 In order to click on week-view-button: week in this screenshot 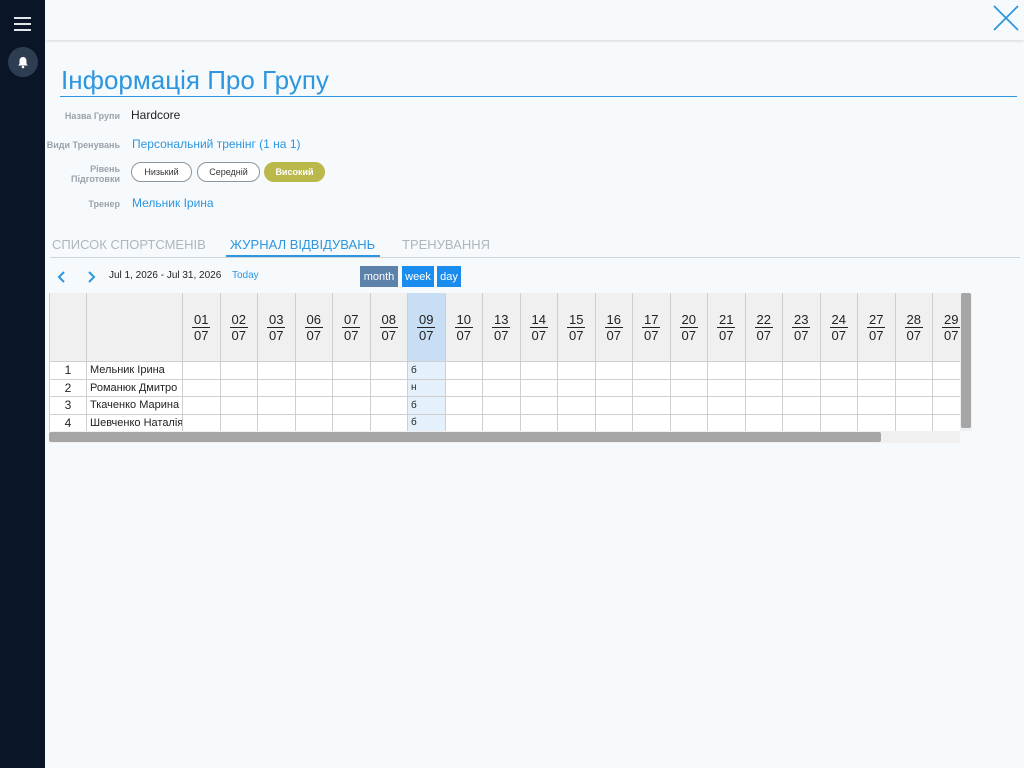, I will do `click(418, 276)`.